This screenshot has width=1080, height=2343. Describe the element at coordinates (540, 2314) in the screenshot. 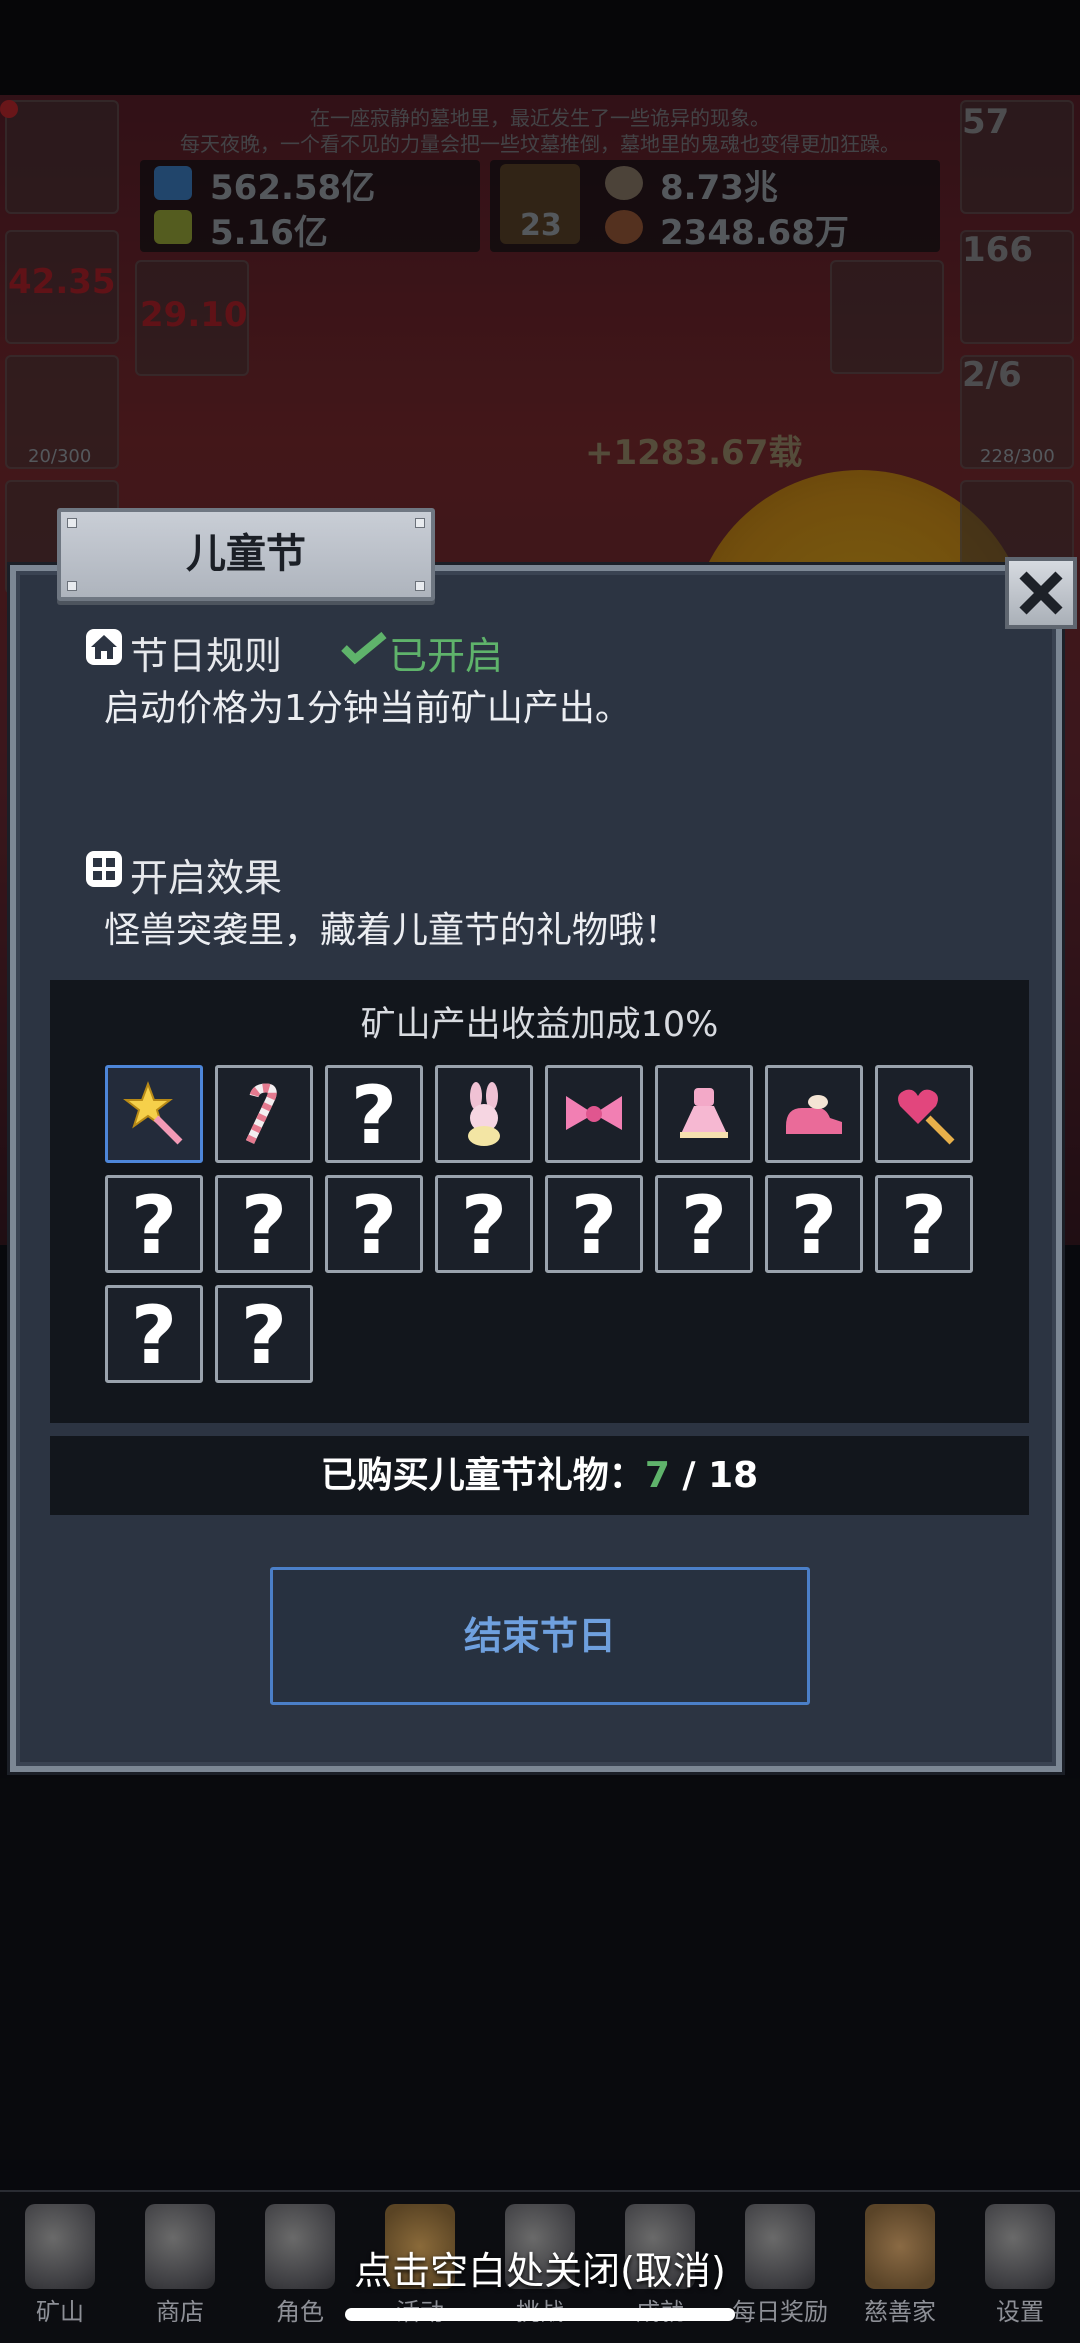

I see `home-indicator` at that location.